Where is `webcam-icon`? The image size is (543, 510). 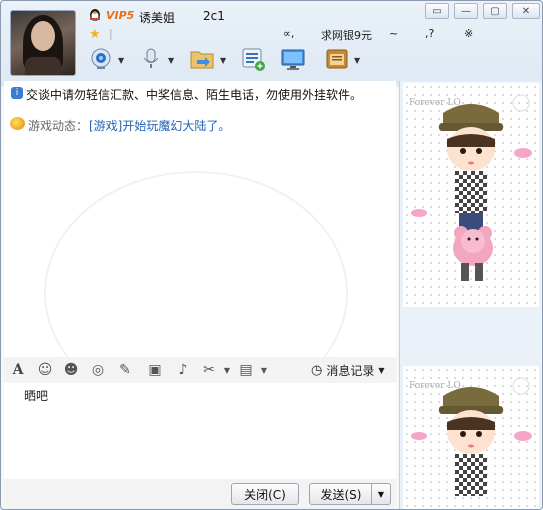
webcam-icon is located at coordinates (101, 58).